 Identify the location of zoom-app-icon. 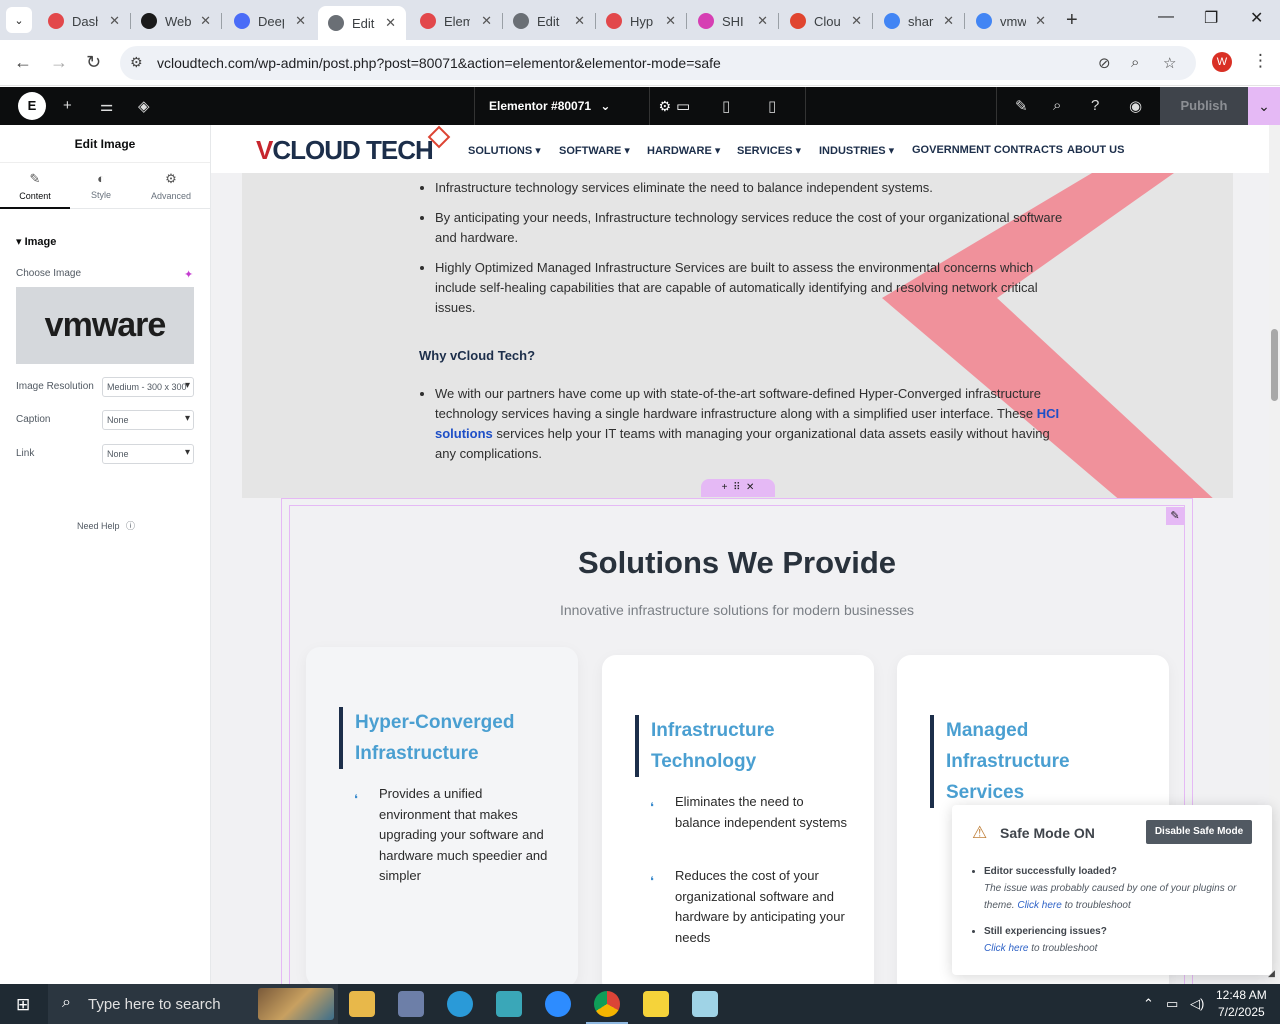
(558, 1004).